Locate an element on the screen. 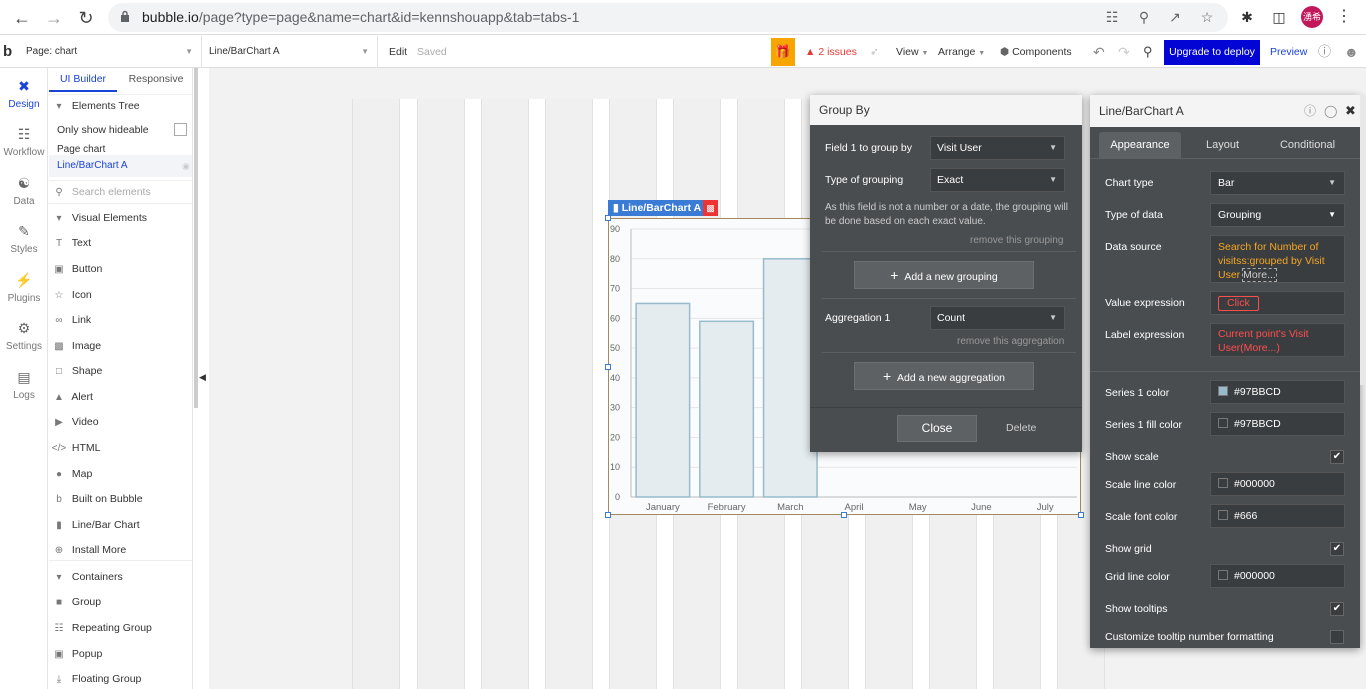 Image resolution: width=1366 pixels, height=689 pixels. show-grid-checkbox: ✔ is located at coordinates (1337, 549).